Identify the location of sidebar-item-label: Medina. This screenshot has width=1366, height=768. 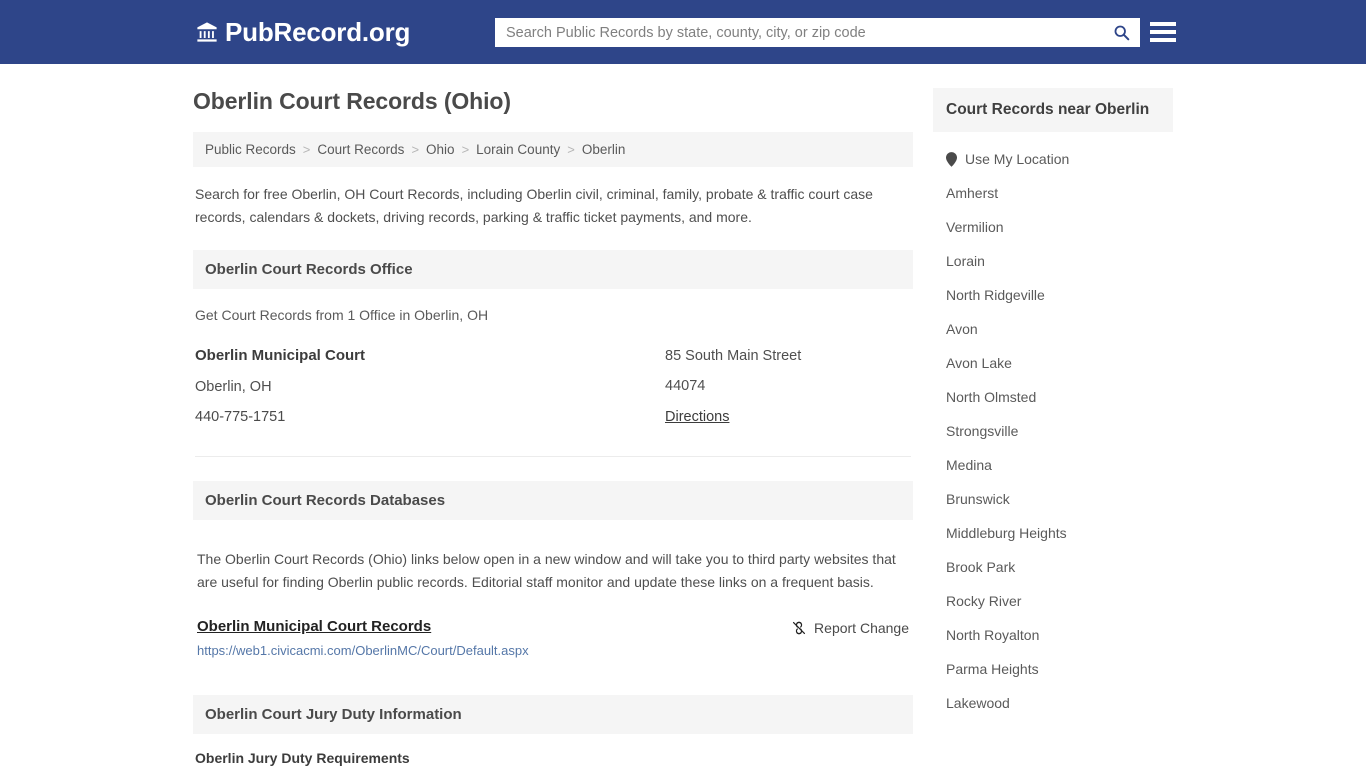
(969, 465).